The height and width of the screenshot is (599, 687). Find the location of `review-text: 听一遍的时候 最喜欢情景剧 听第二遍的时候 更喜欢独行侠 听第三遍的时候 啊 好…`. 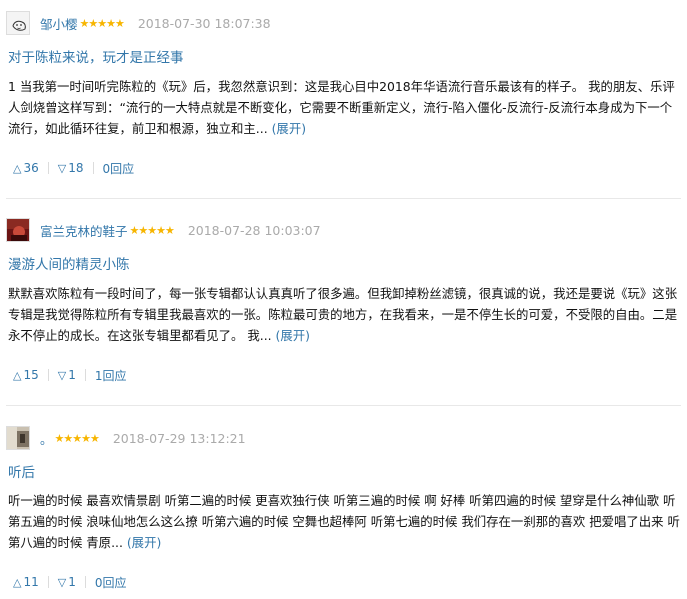

review-text: 听一遍的时候 最喜欢情景剧 听第二遍的时候 更喜欢独行侠 听第三遍的时候 啊 好… is located at coordinates (344, 521).